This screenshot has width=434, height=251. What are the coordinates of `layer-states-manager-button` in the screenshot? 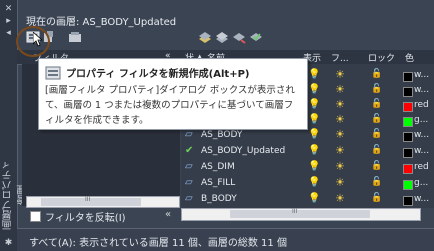 It's located at (75, 37).